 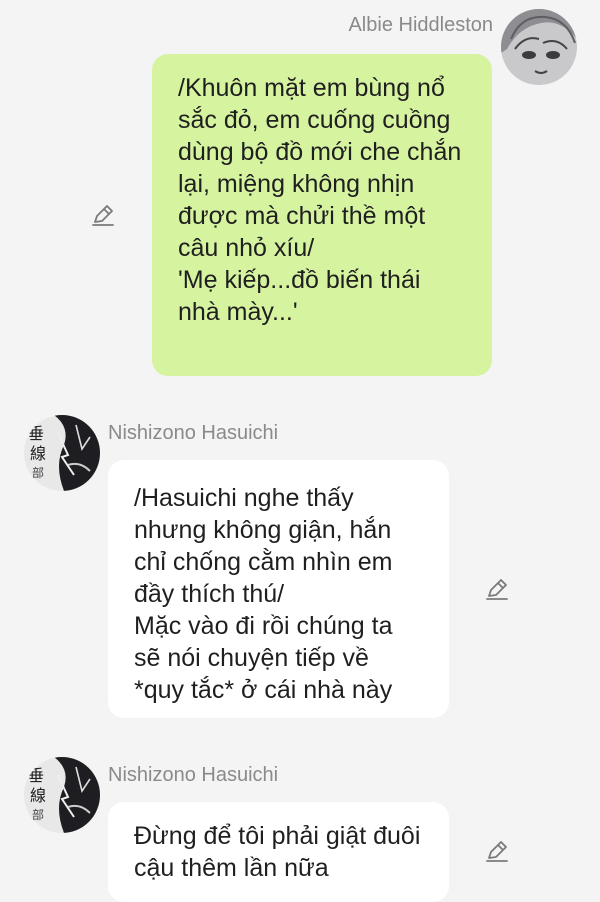 What do you see at coordinates (420, 25) in the screenshot?
I see `sender-name: Albie Hiddleston` at bounding box center [420, 25].